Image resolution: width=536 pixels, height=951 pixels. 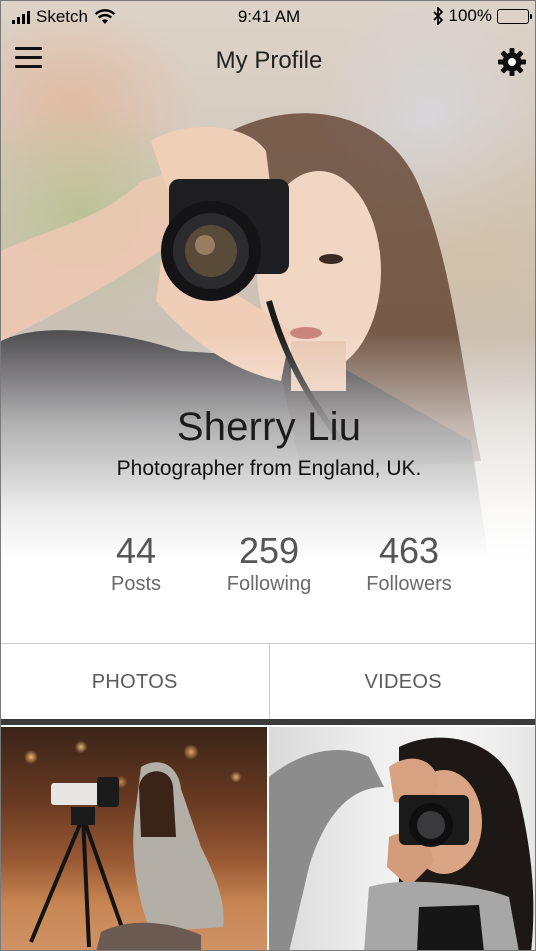 I want to click on stat-followers-label: Followers, so click(x=409, y=584).